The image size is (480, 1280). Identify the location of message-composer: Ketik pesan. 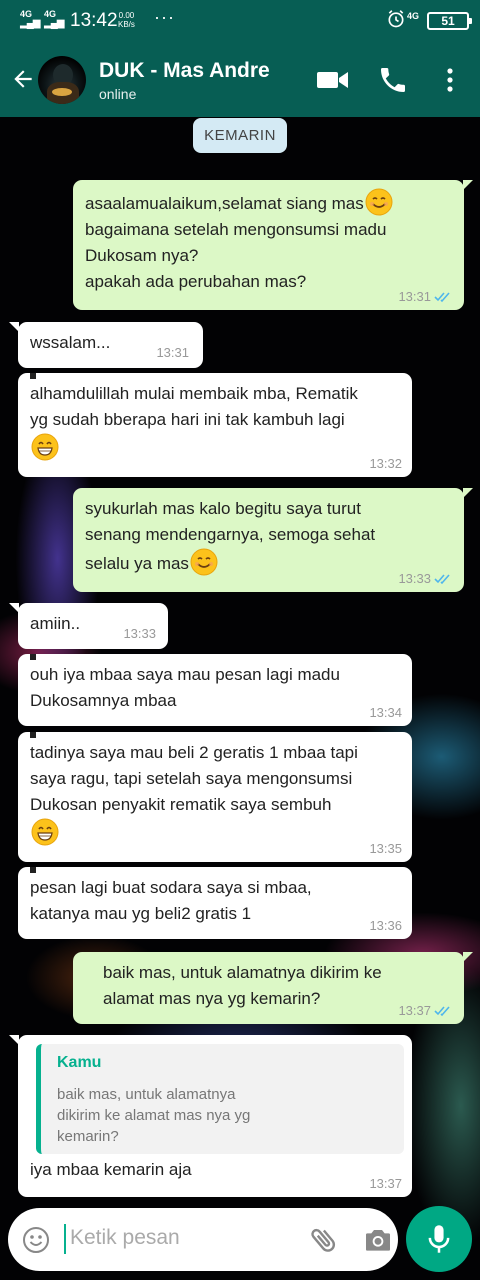
(203, 1239).